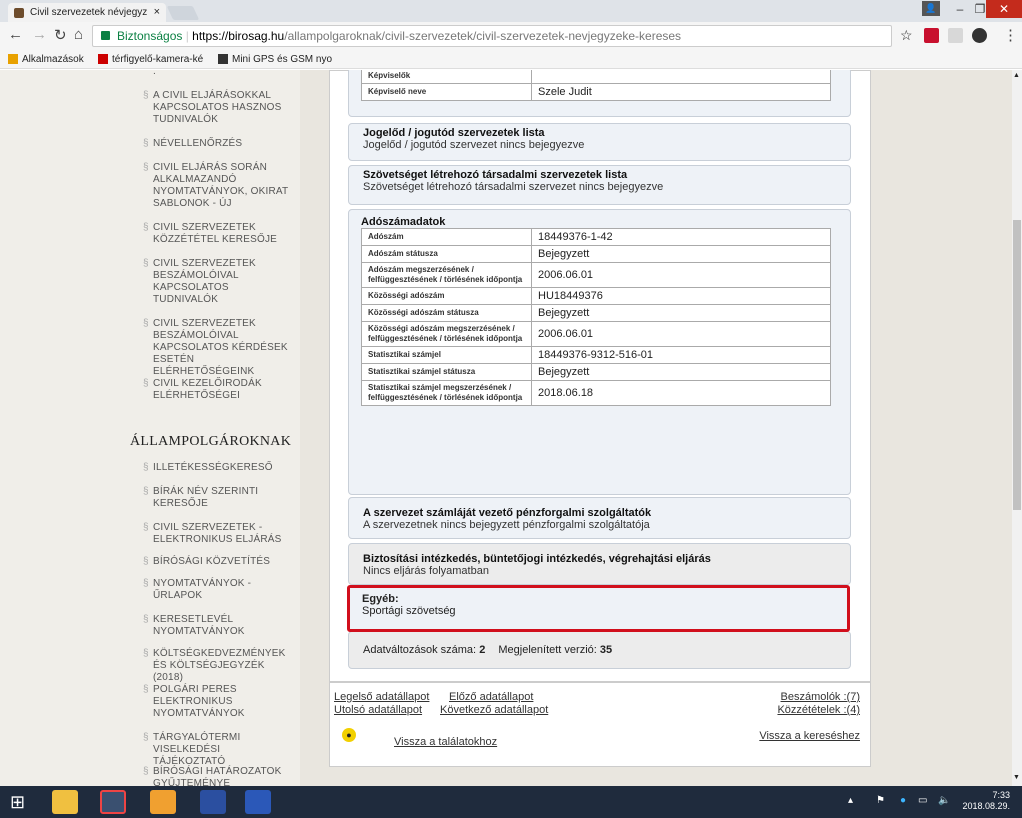  I want to click on section-title: Jogelőd / jogutód szervezetek lista, so click(454, 133).